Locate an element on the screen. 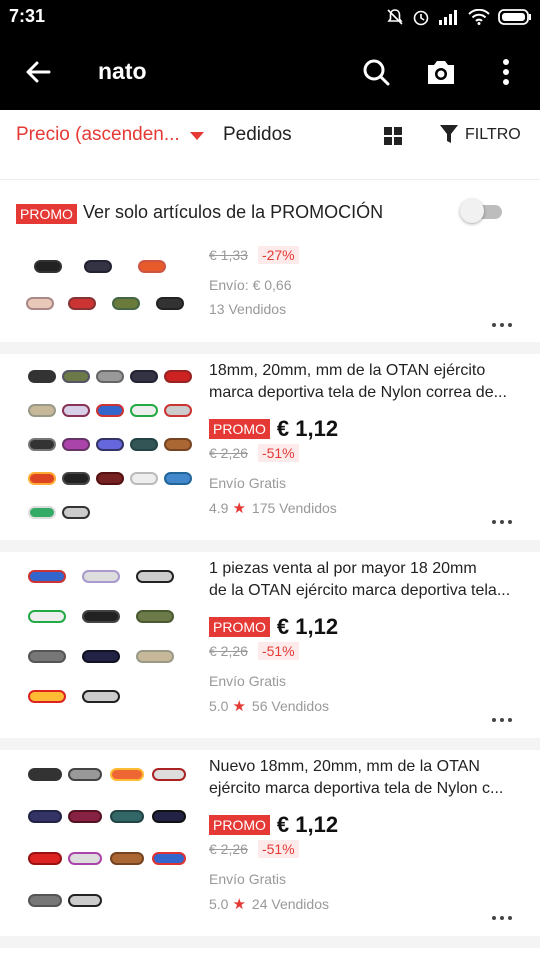  sold-count: 175 Vendidos is located at coordinates (294, 508).